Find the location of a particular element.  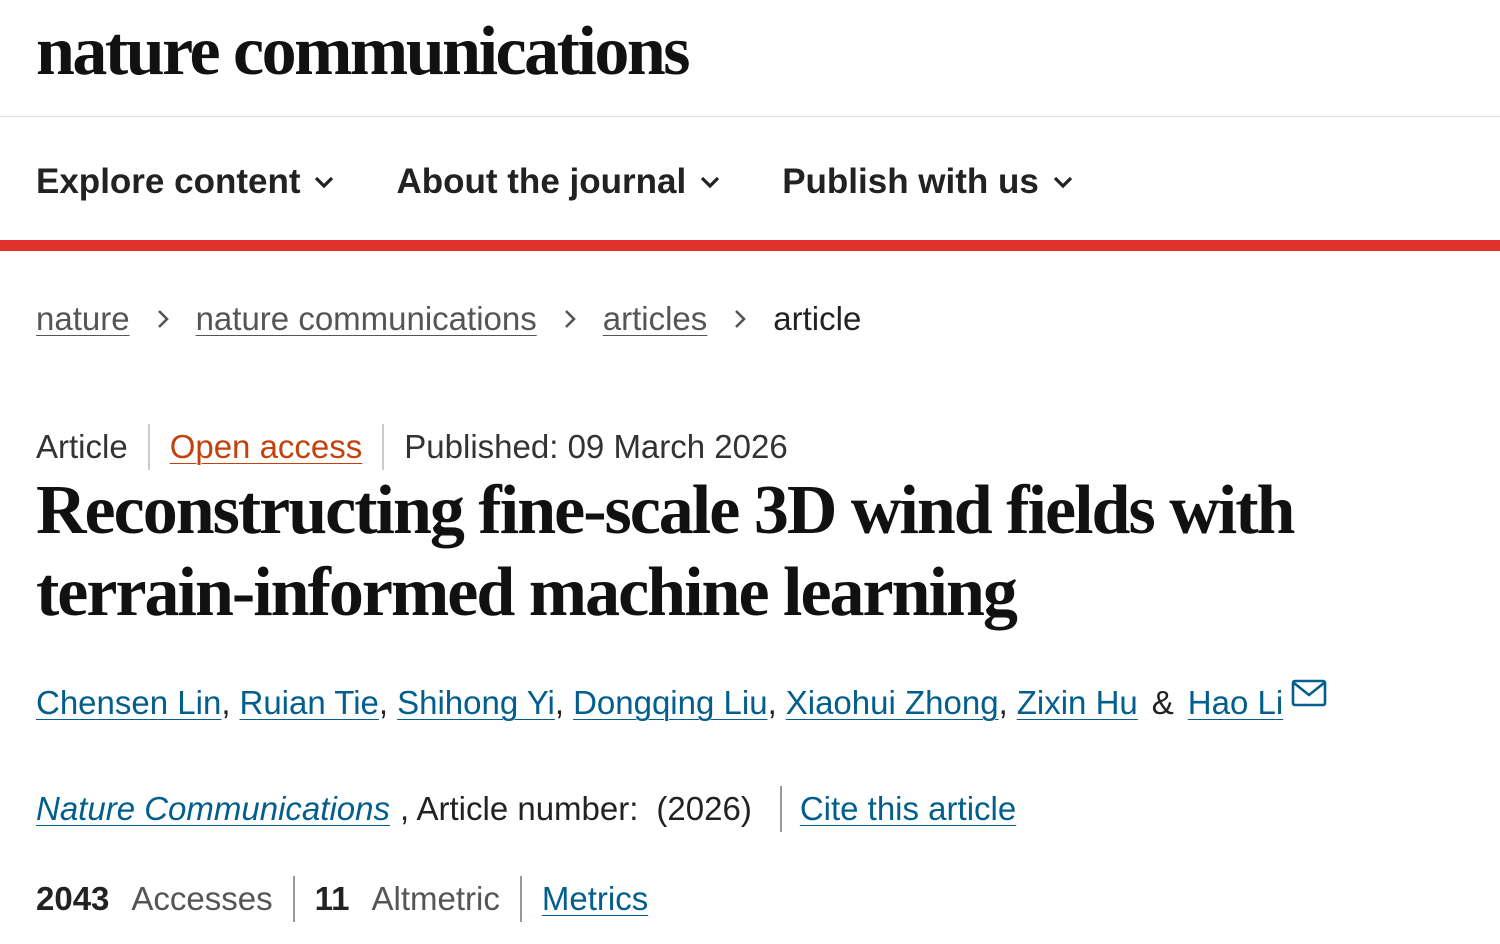

metrics-link: Metrics is located at coordinates (595, 899).